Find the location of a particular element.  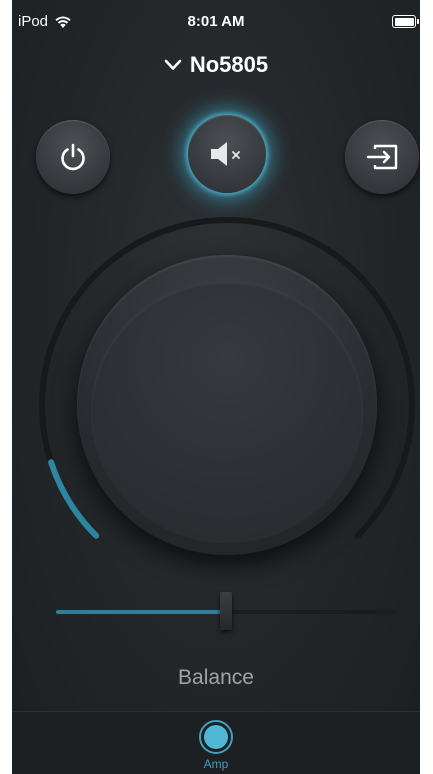

status-bar: iPod 8:01 AM is located at coordinates (216, 21).